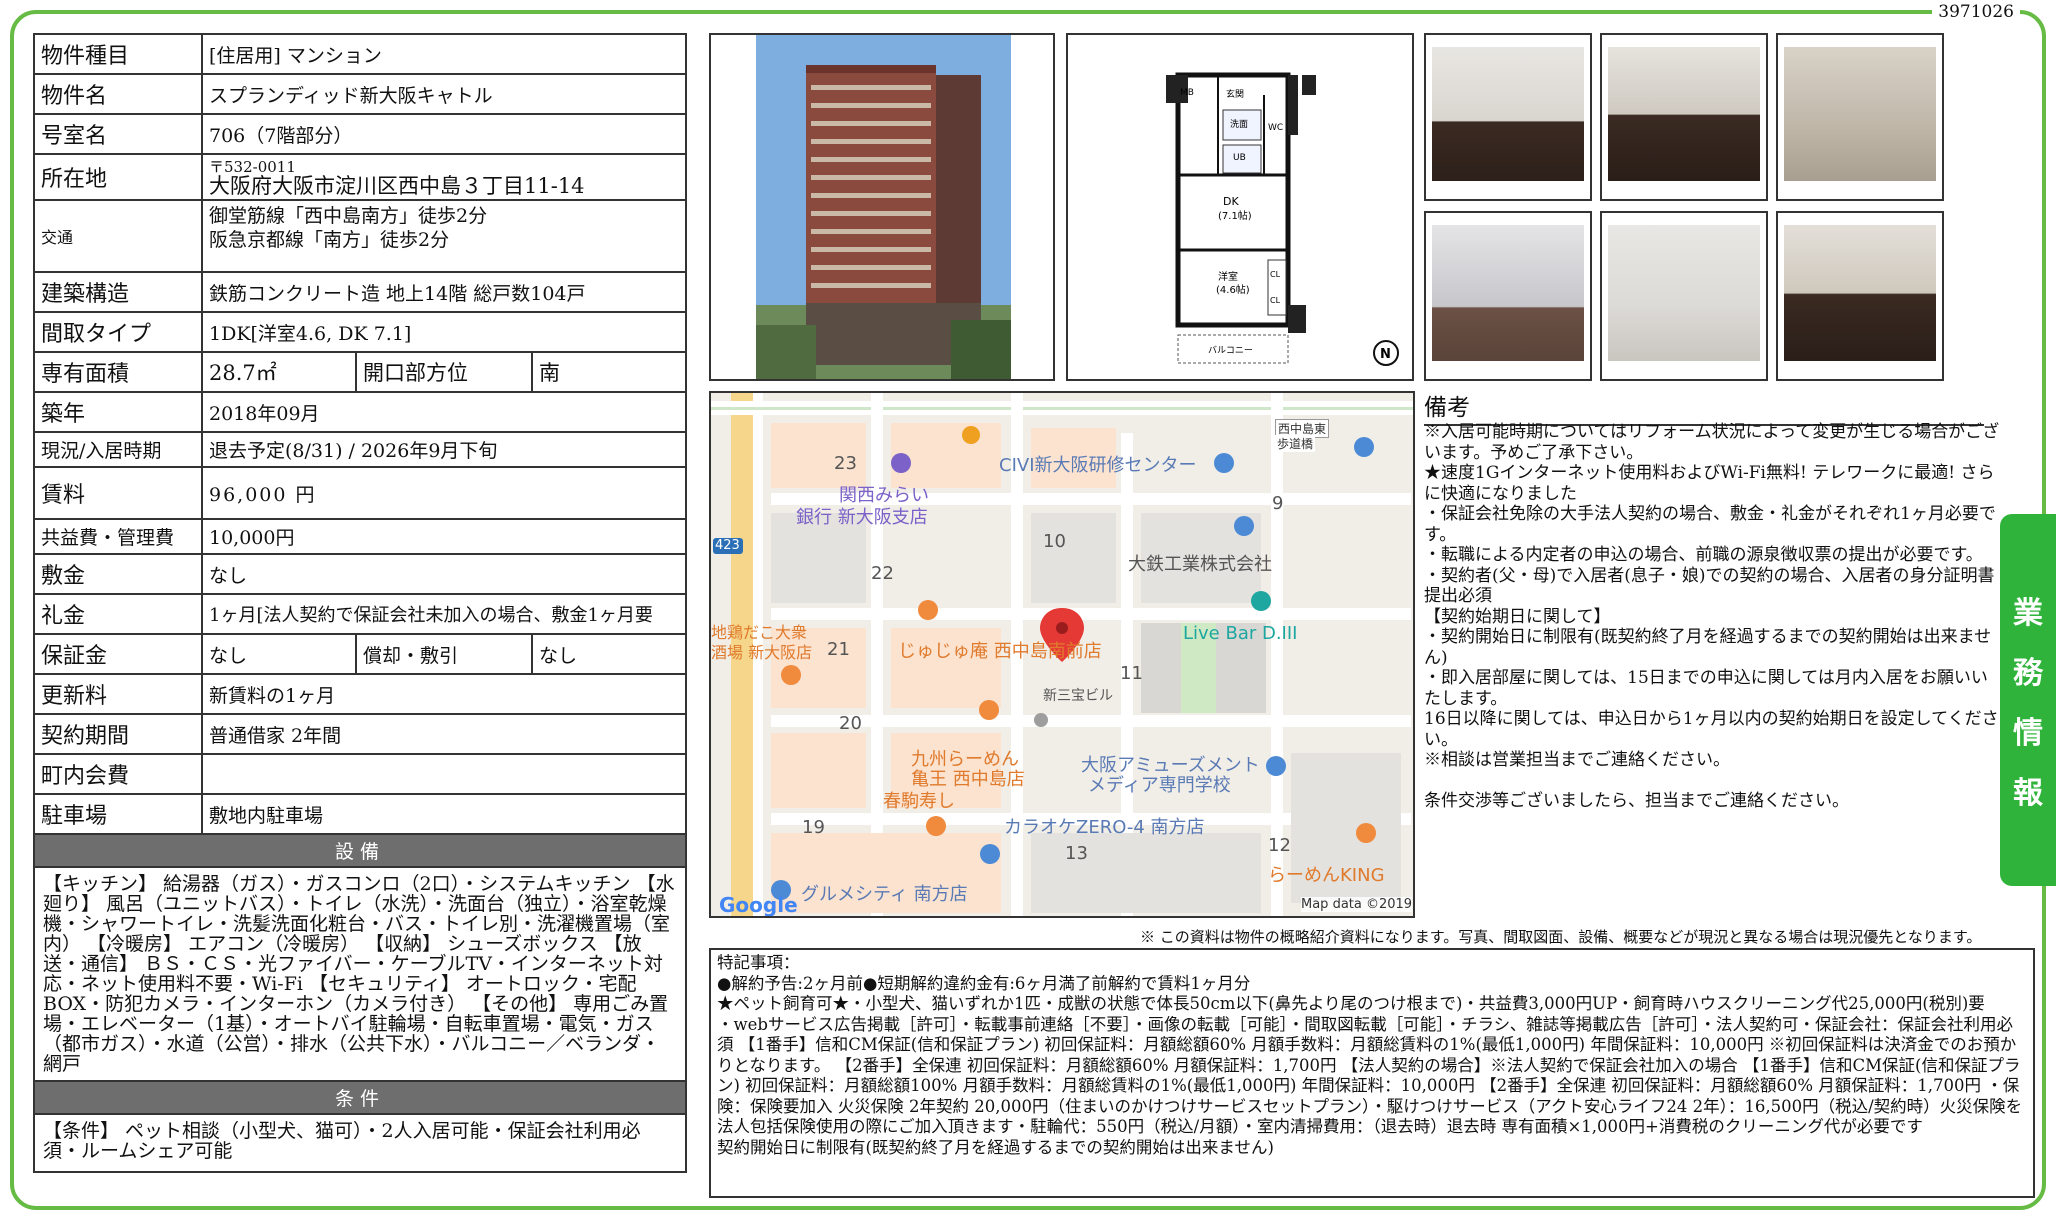 The image size is (2056, 1210). What do you see at coordinates (990, 854) in the screenshot?
I see `karaoke-icon` at bounding box center [990, 854].